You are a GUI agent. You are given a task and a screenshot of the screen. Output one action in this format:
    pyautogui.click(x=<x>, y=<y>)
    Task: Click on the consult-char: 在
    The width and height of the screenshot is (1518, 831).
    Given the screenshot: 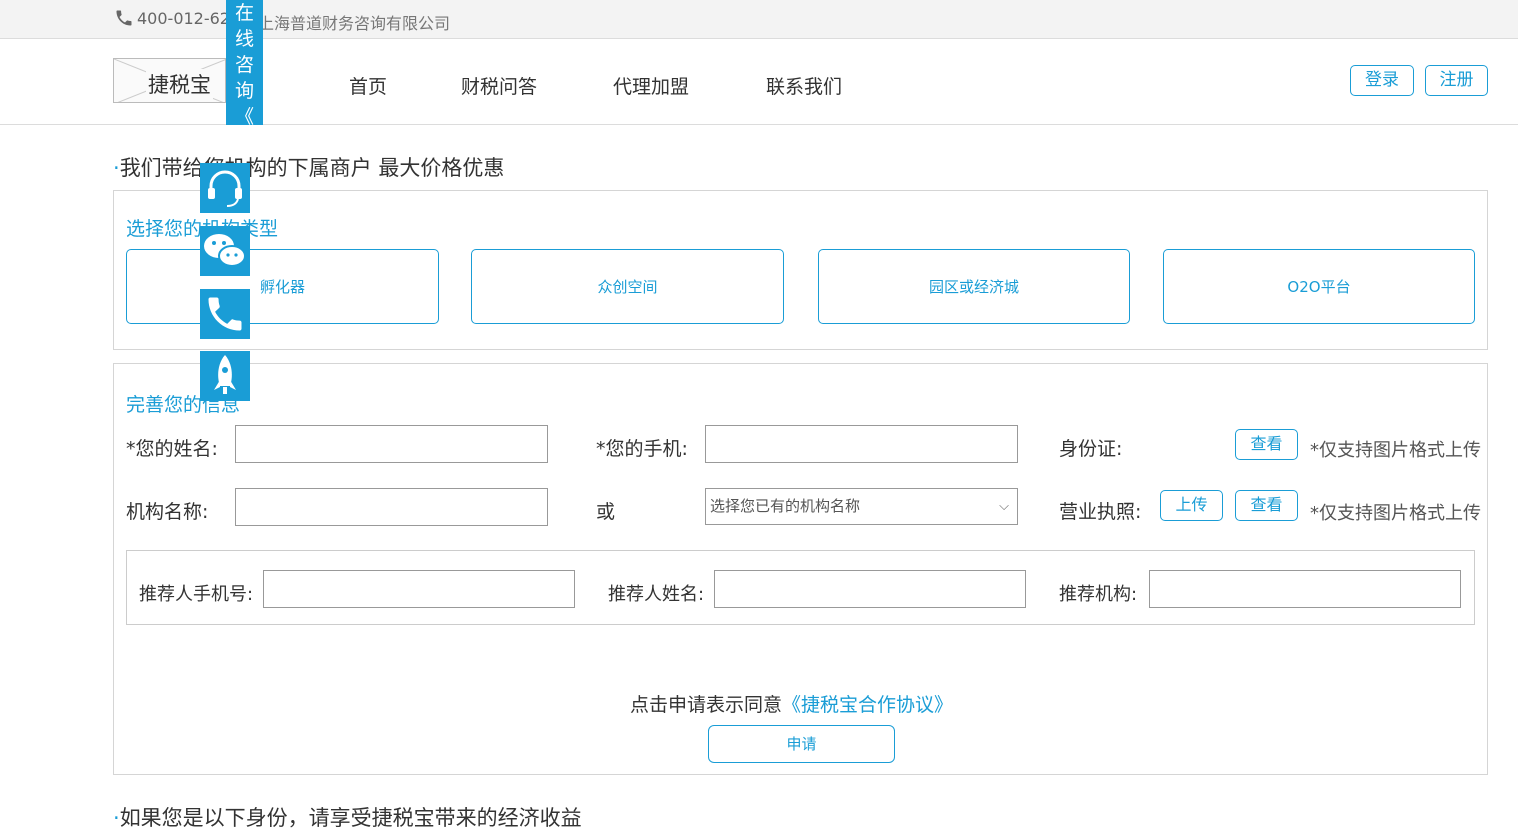 What is the action you would take?
    pyautogui.click(x=244, y=13)
    